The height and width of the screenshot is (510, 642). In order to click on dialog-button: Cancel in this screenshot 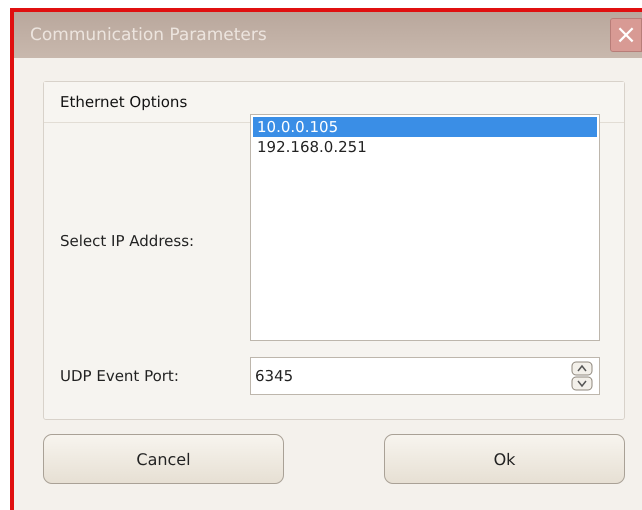, I will do `click(163, 459)`.